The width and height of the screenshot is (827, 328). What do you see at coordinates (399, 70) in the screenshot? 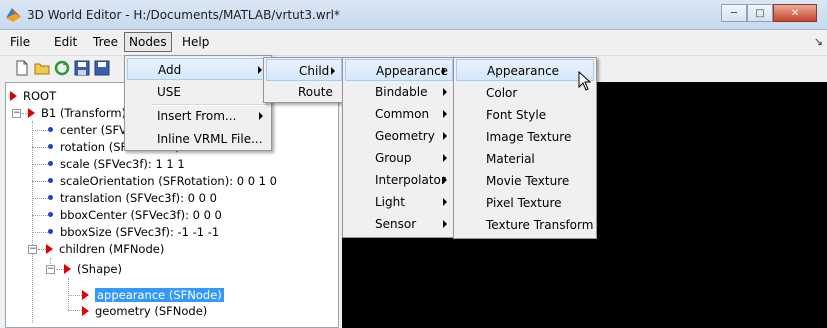
I see `menu-item-child-appearance: Appearance` at bounding box center [399, 70].